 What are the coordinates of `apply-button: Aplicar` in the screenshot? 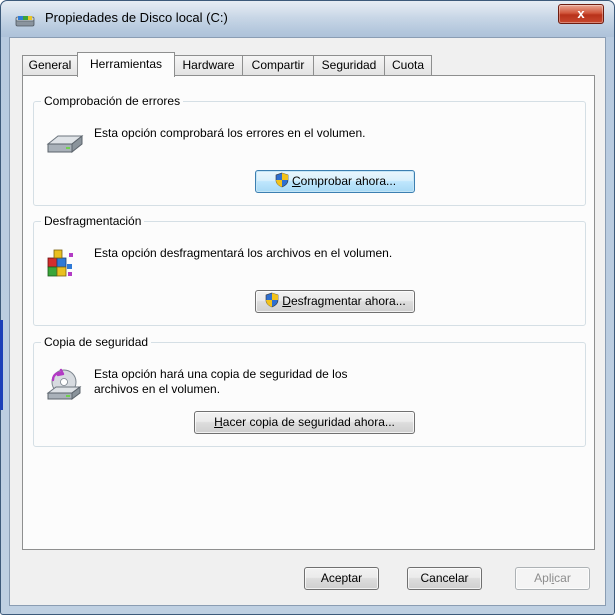 It's located at (552, 578).